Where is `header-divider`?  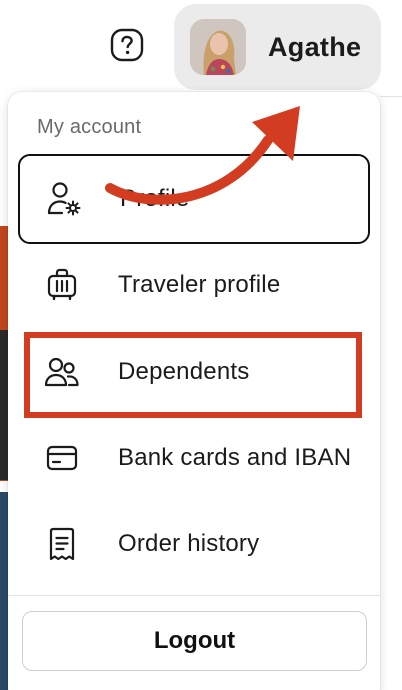
header-divider is located at coordinates (391, 96).